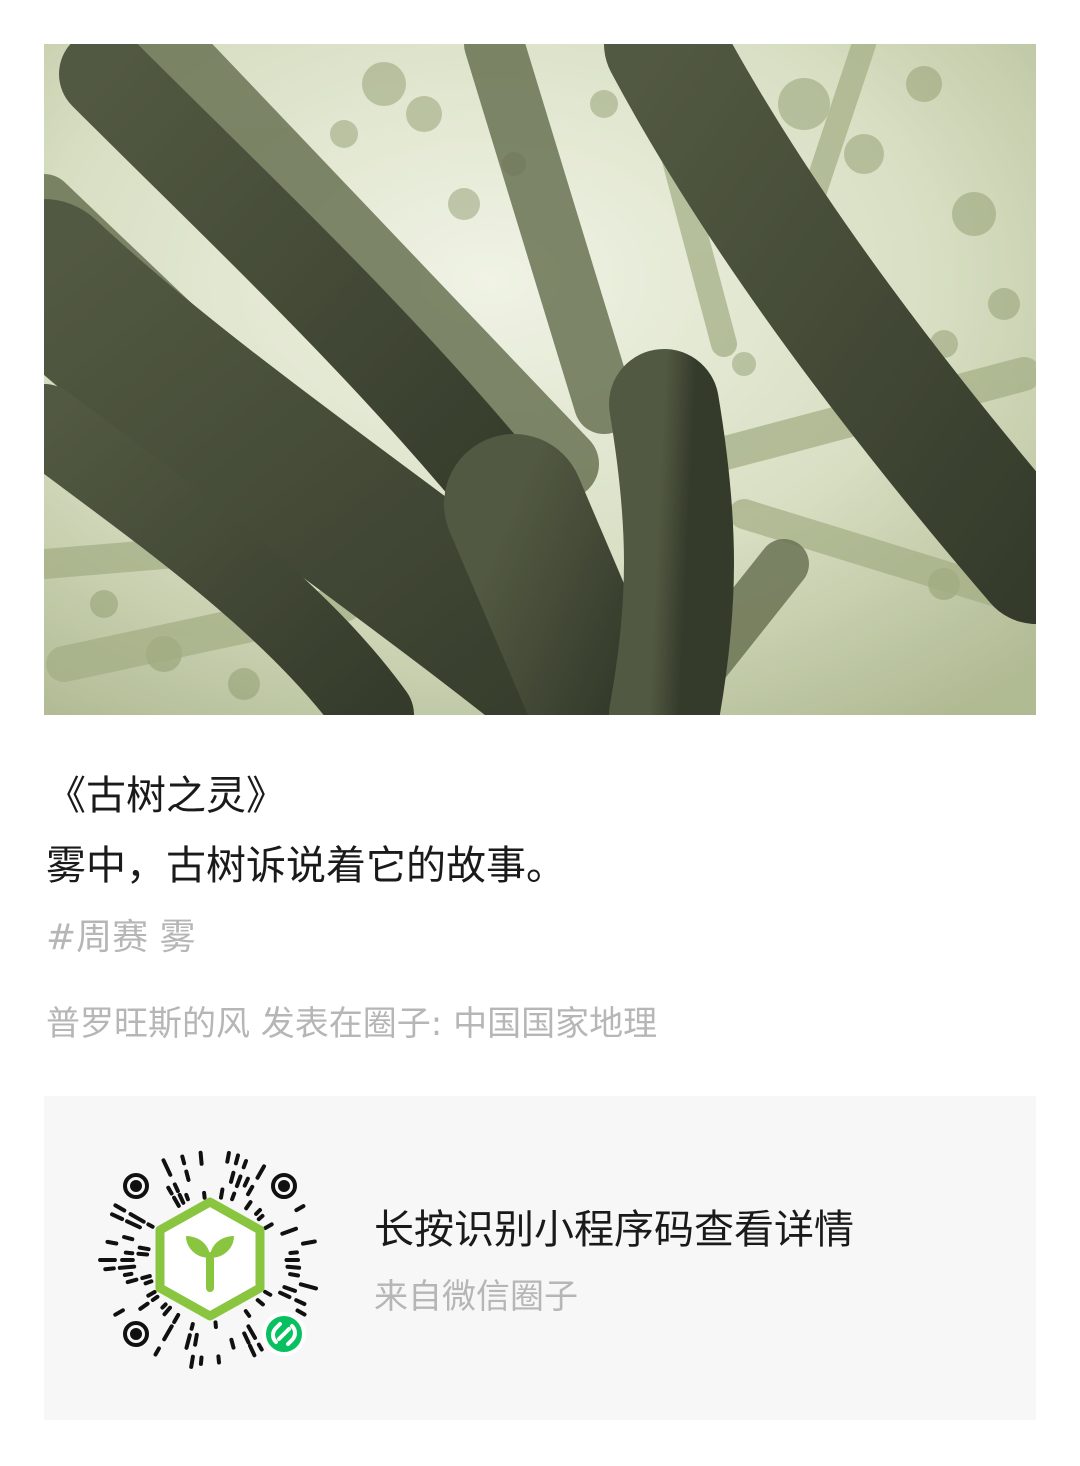  What do you see at coordinates (284, 1334) in the screenshot?
I see `mini-program-link-icon` at bounding box center [284, 1334].